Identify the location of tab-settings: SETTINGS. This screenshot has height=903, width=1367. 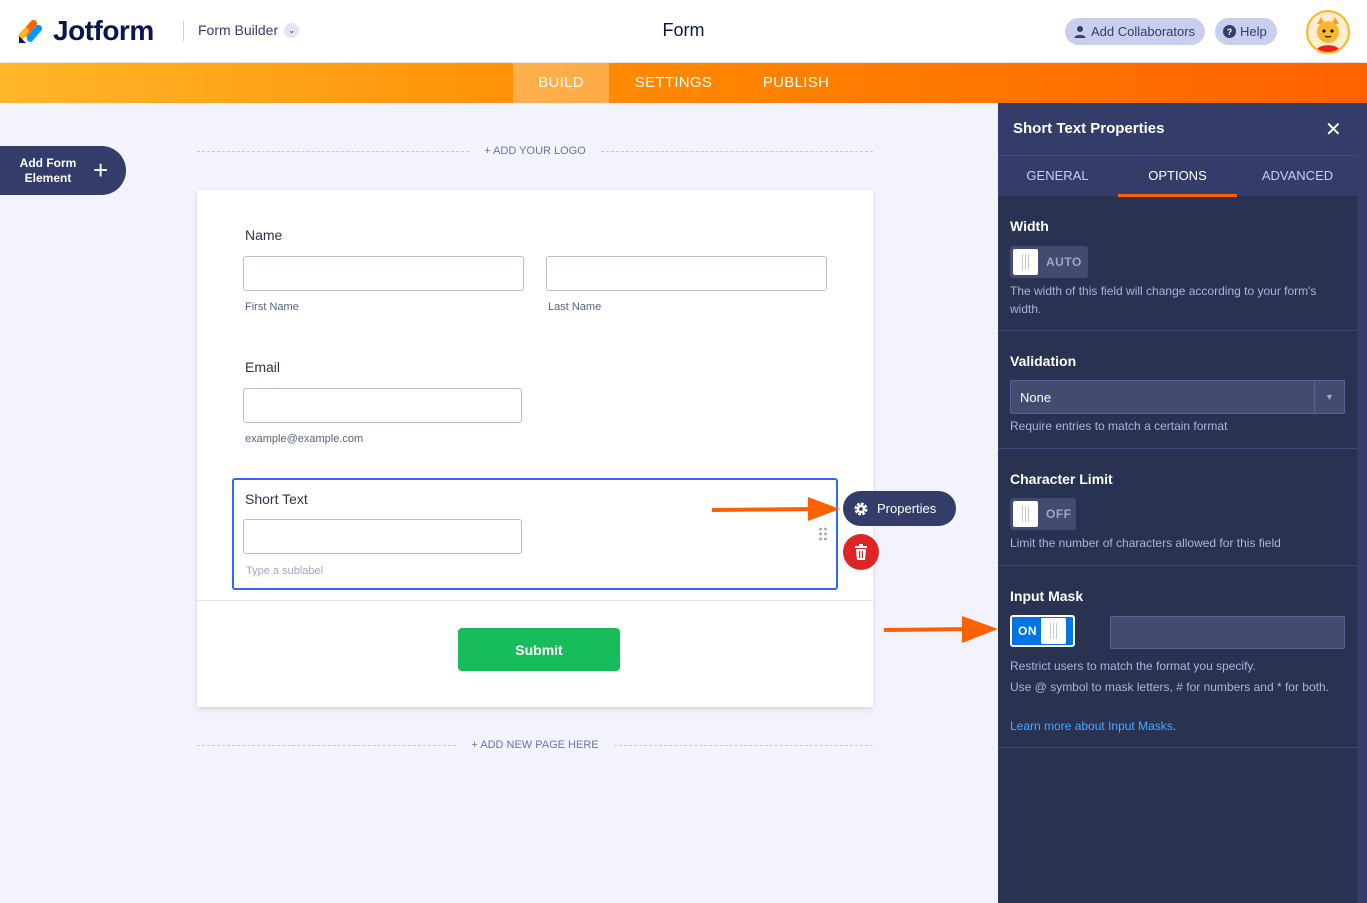
(673, 83).